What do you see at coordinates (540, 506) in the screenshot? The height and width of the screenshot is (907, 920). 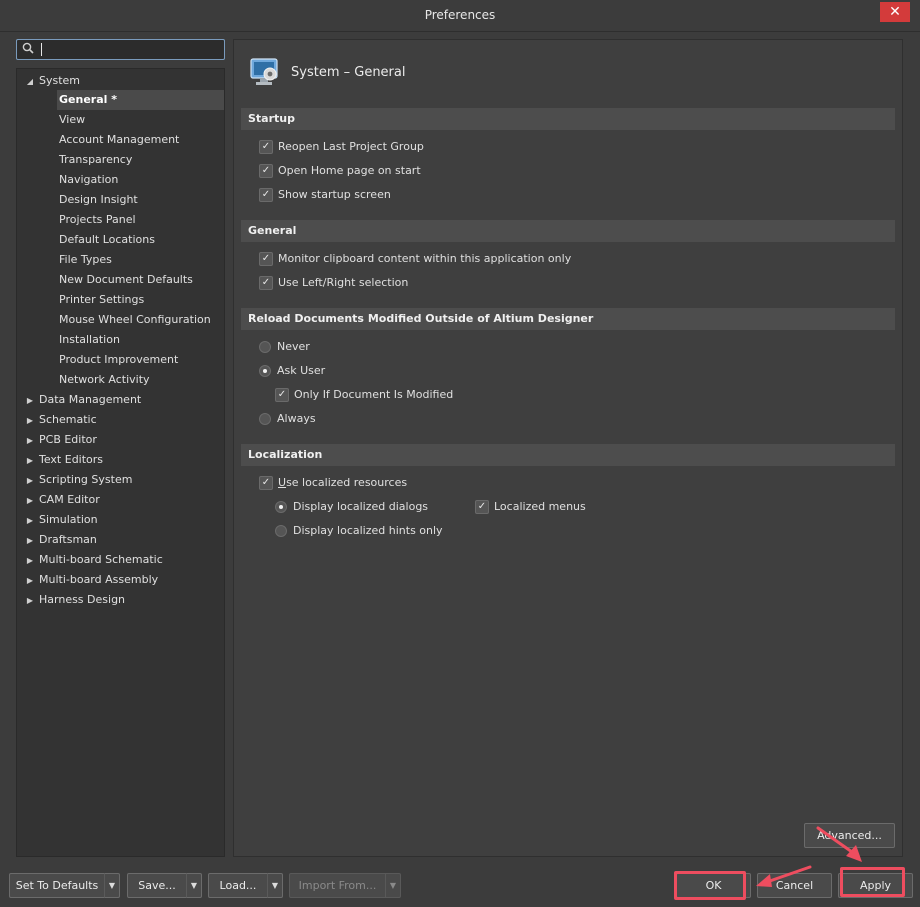 I see `checkbox-label: Localized menus` at bounding box center [540, 506].